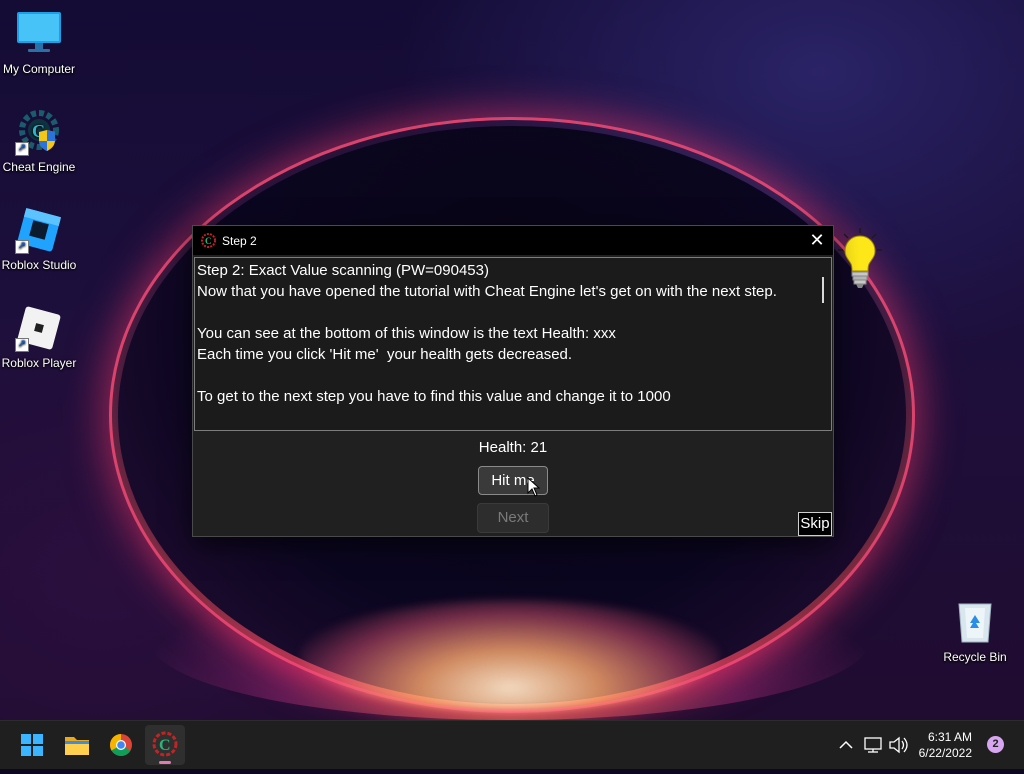 The width and height of the screenshot is (1024, 774). What do you see at coordinates (343, 270) in the screenshot?
I see `tutorial-line: Step 2: Exact Value scanning (PW=090453)` at bounding box center [343, 270].